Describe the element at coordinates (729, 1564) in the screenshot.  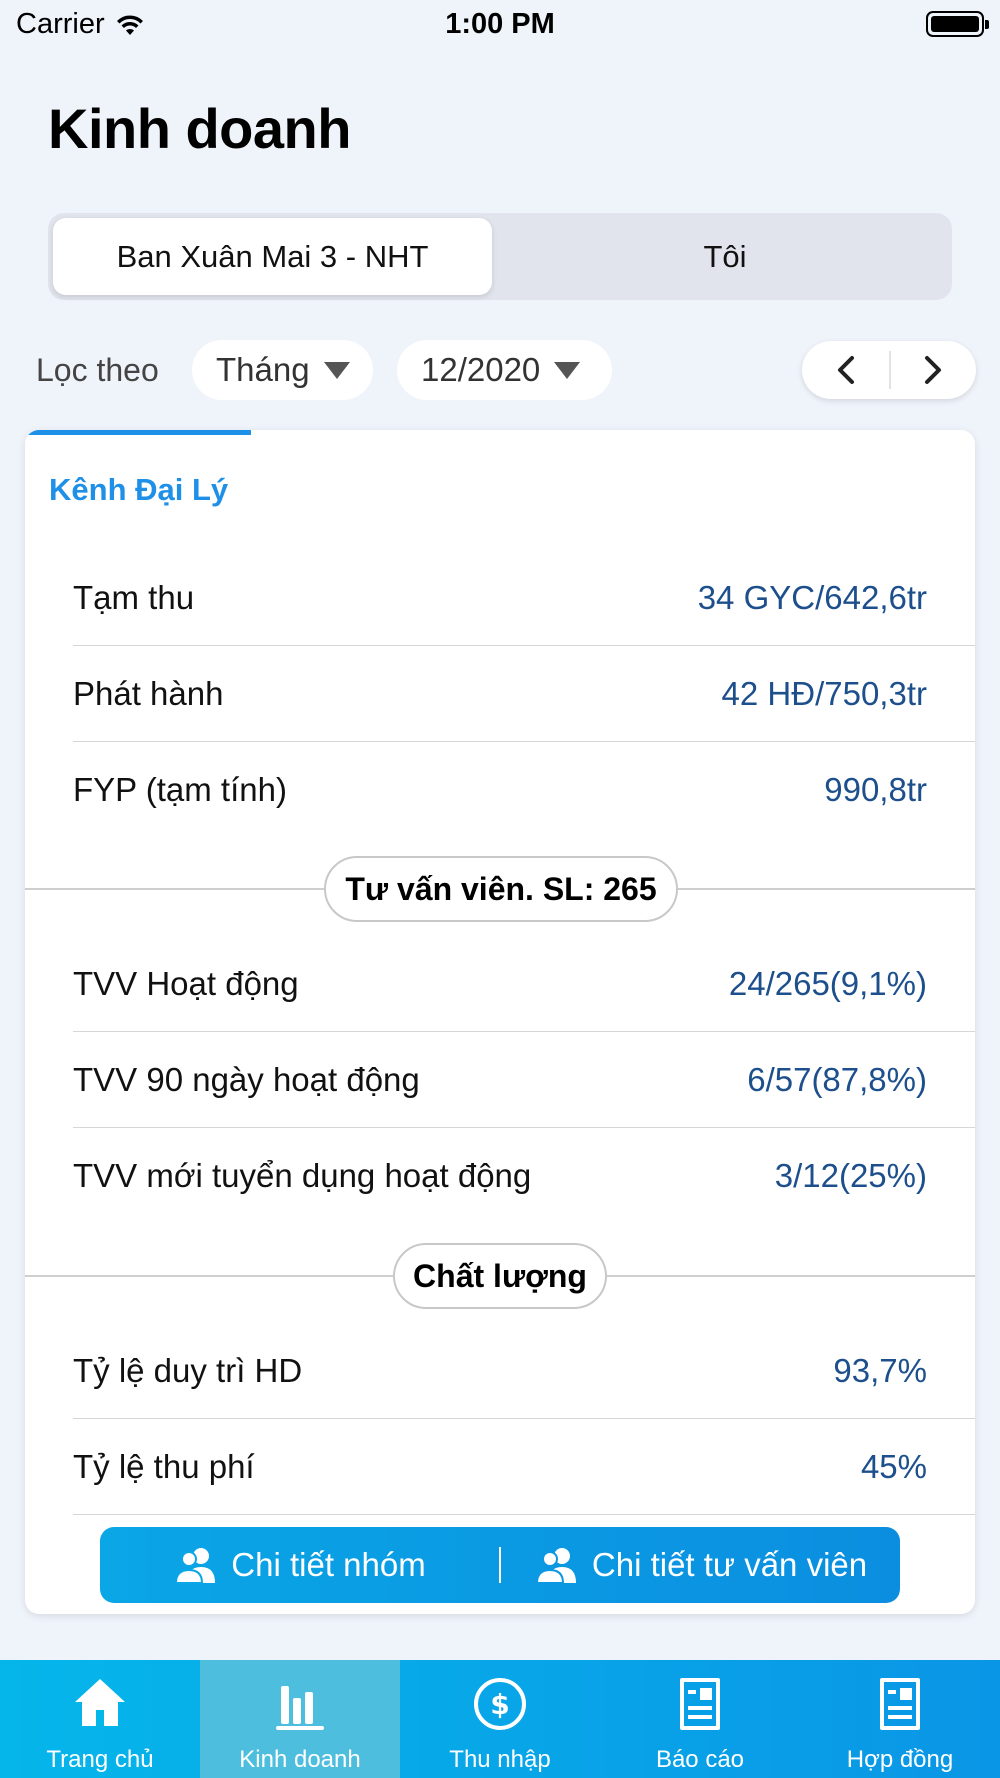
I see `advisor-detail-label: Chi tiết tư vấn viên` at that location.